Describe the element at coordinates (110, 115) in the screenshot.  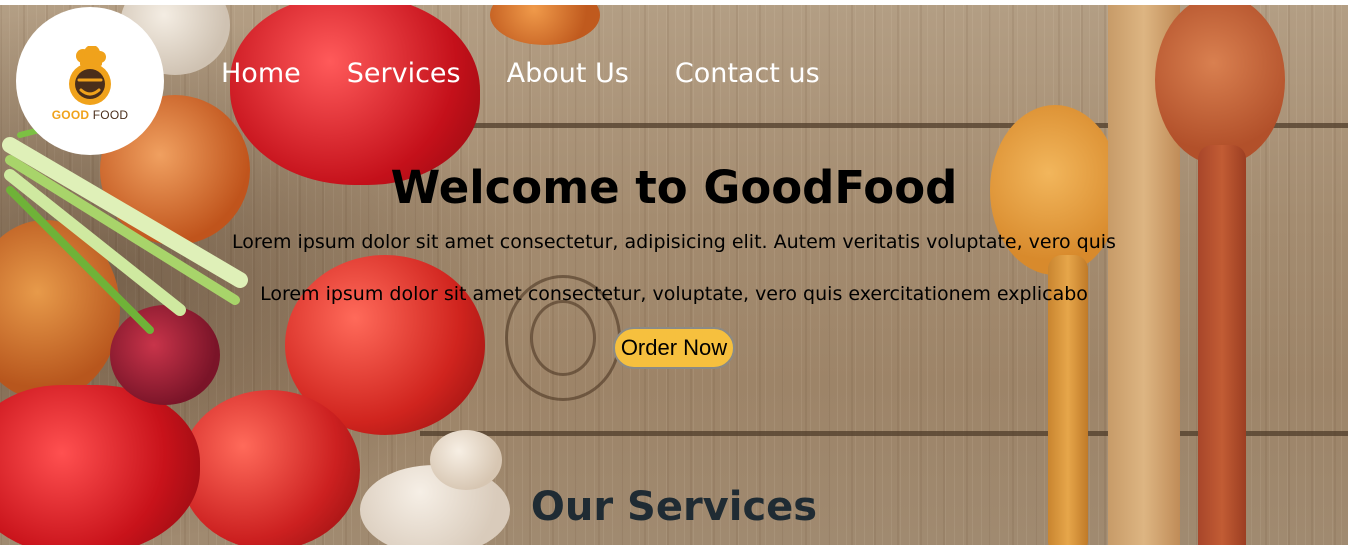
I see `logo-text-food: FOOD` at that location.